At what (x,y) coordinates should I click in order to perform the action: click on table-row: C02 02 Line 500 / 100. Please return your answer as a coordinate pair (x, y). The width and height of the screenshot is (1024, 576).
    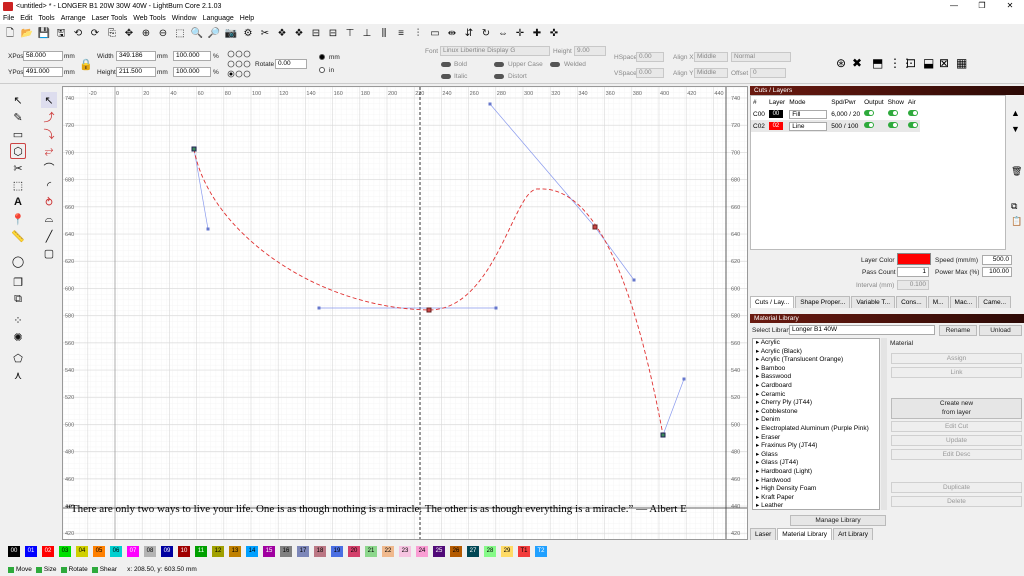
    Looking at the image, I should click on (835, 126).